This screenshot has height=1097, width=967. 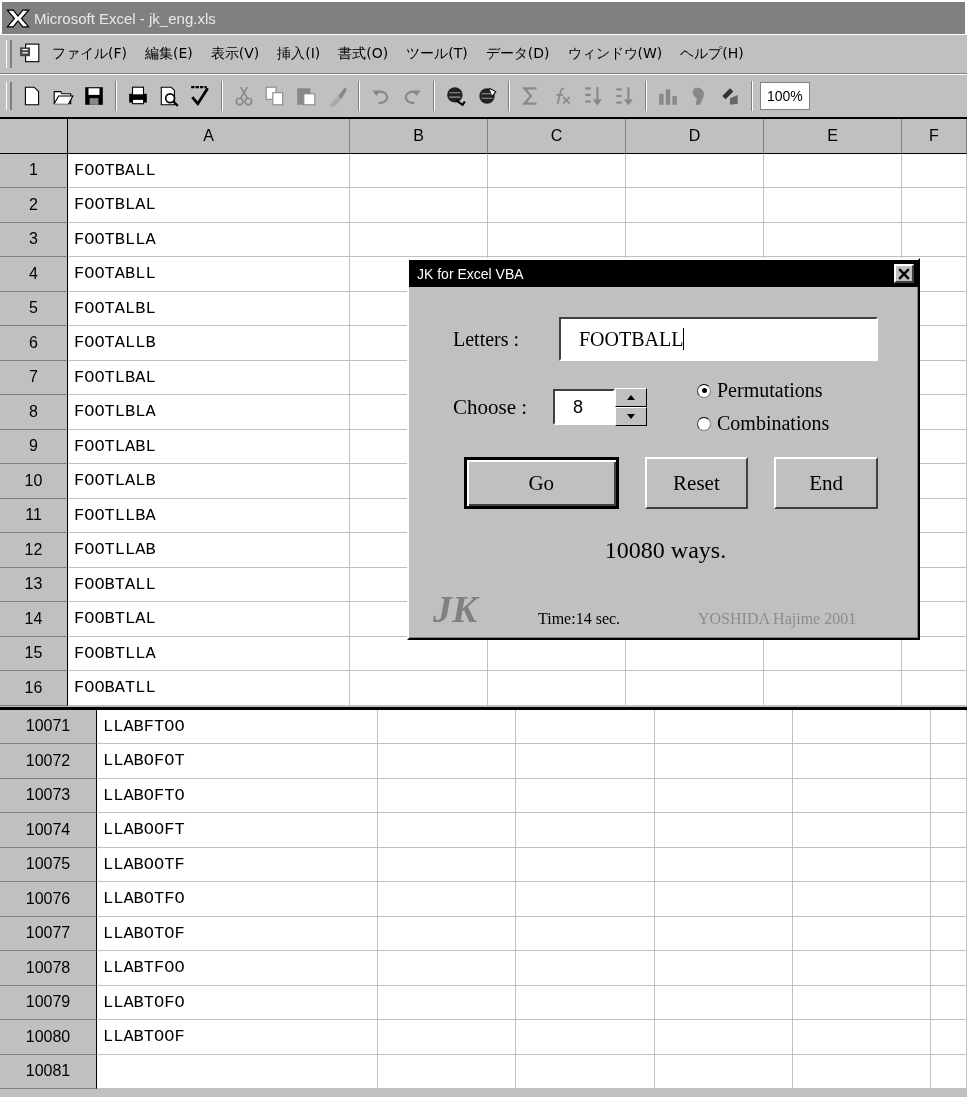 I want to click on row-header: 8, so click(x=34, y=412).